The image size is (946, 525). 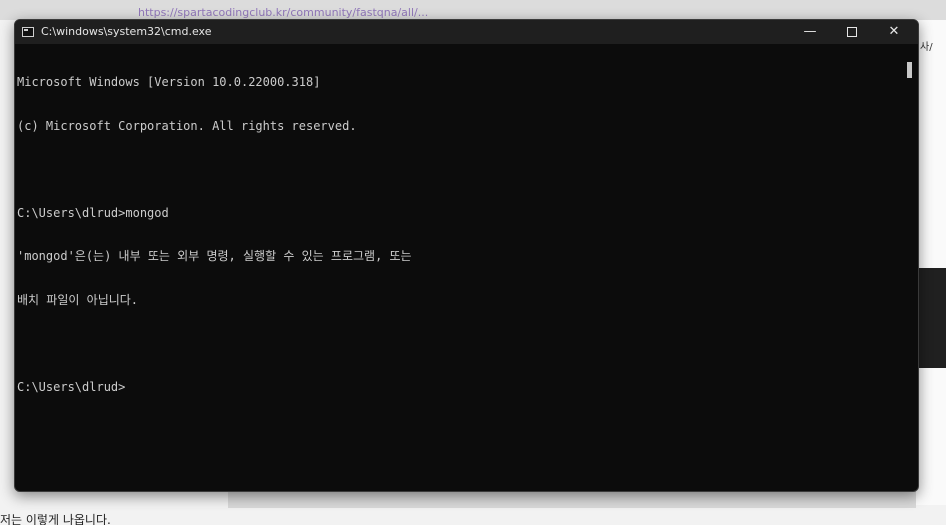 I want to click on maximize-icon, so click(x=852, y=31).